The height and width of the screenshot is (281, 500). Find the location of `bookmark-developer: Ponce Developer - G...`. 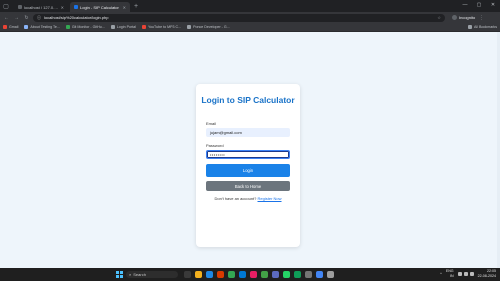

bookmark-developer: Ponce Developer - G... is located at coordinates (208, 27).